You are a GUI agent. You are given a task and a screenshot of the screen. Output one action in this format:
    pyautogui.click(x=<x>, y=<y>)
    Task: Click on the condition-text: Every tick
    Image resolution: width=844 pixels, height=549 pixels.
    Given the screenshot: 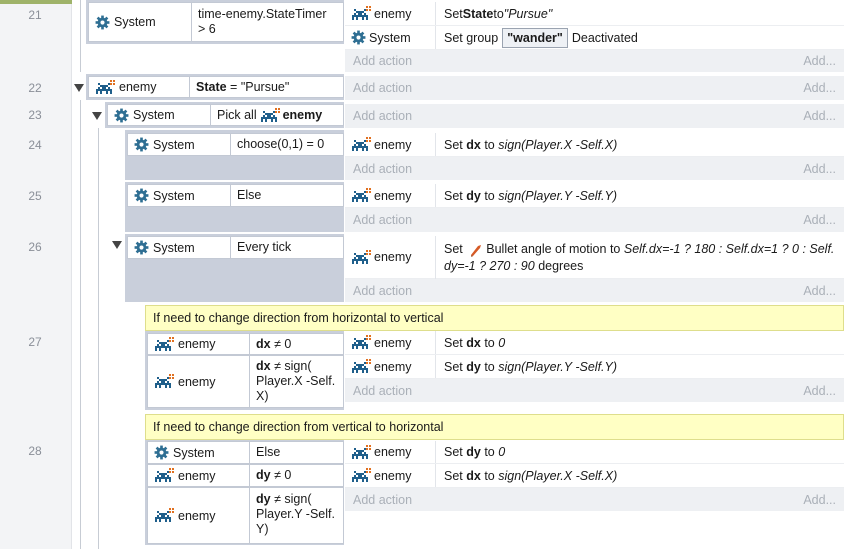 What is the action you would take?
    pyautogui.click(x=287, y=247)
    